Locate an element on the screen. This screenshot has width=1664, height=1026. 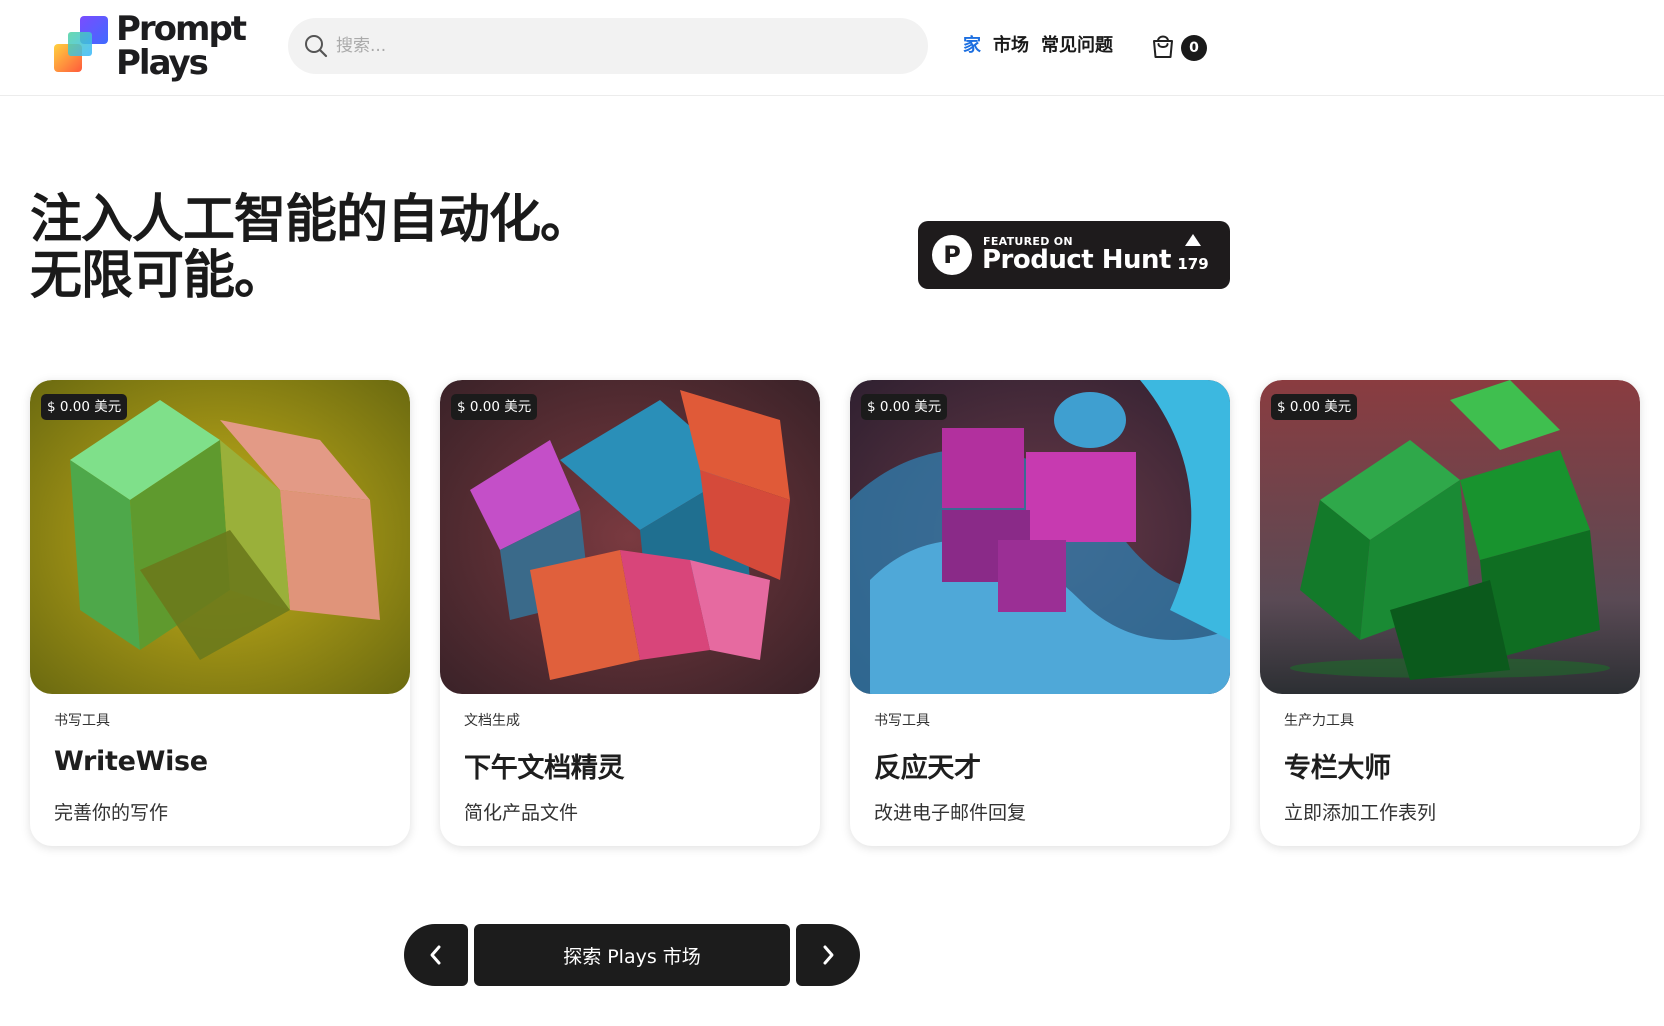
next-button is located at coordinates (828, 955).